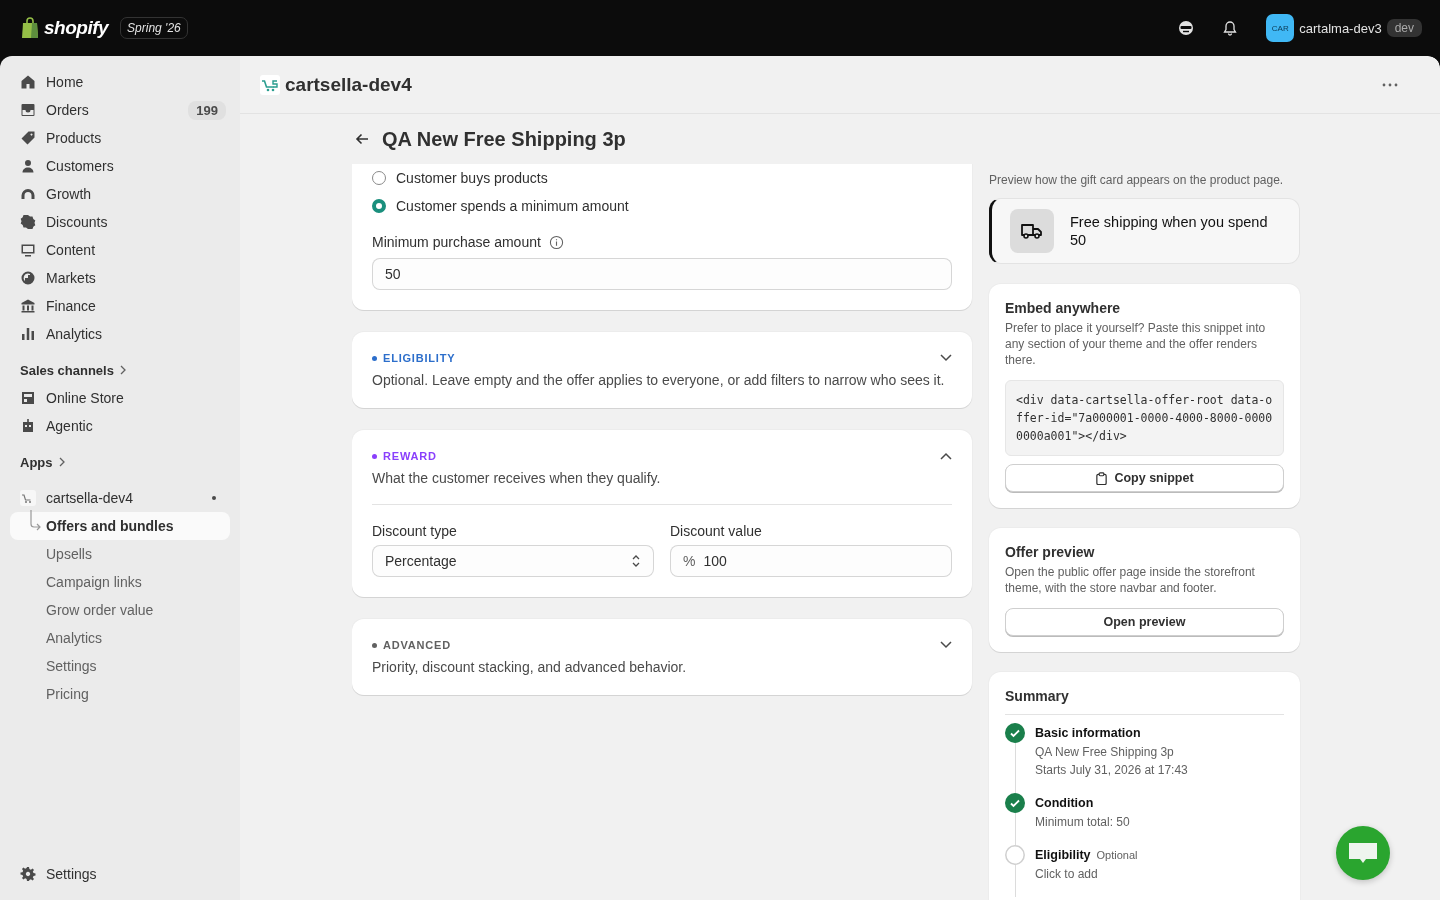 Image resolution: width=1440 pixels, height=900 pixels. What do you see at coordinates (120, 610) in the screenshot?
I see `nav-item: Grow order value` at bounding box center [120, 610].